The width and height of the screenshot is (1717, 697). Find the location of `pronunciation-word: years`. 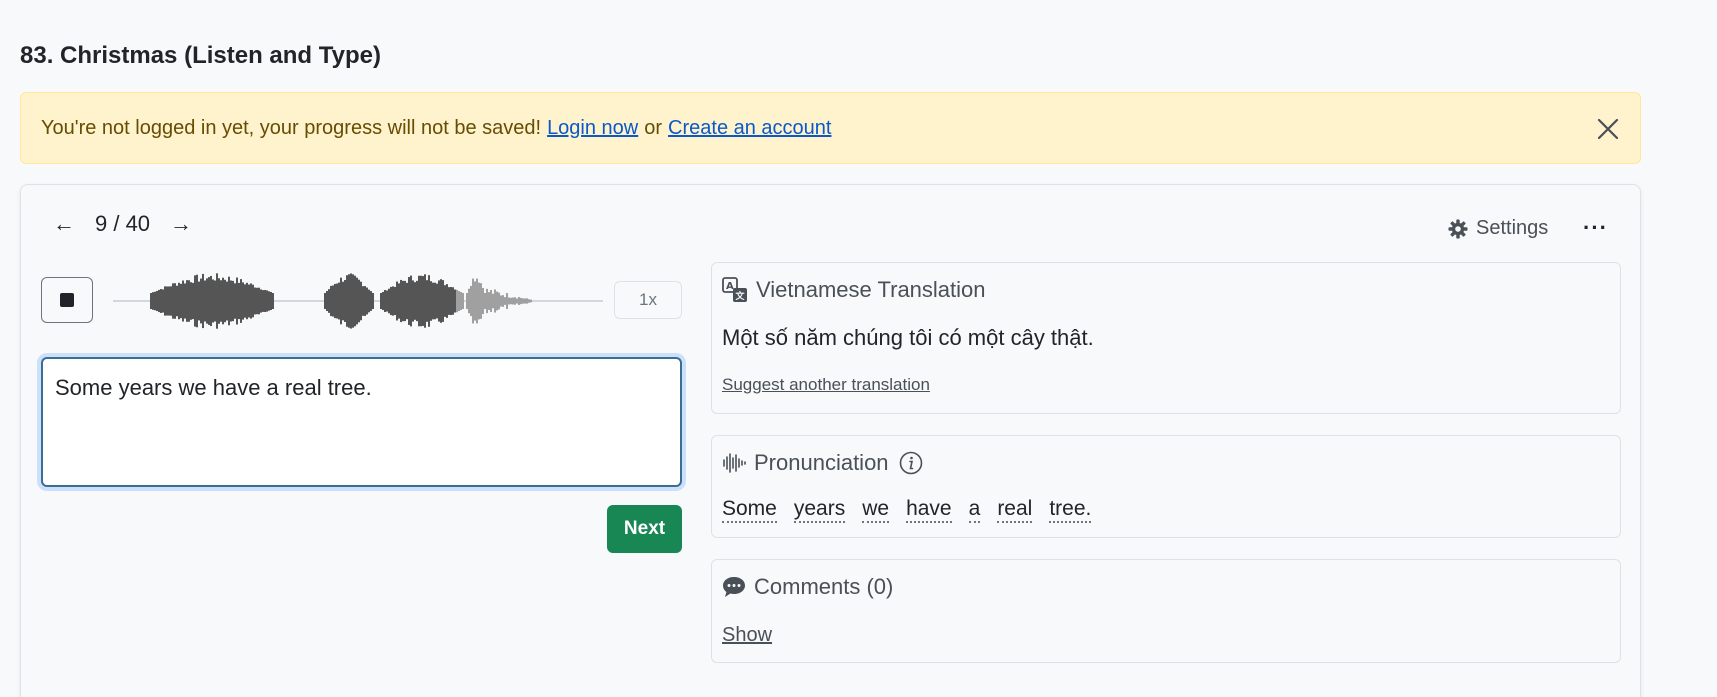

pronunciation-word: years is located at coordinates (819, 510).